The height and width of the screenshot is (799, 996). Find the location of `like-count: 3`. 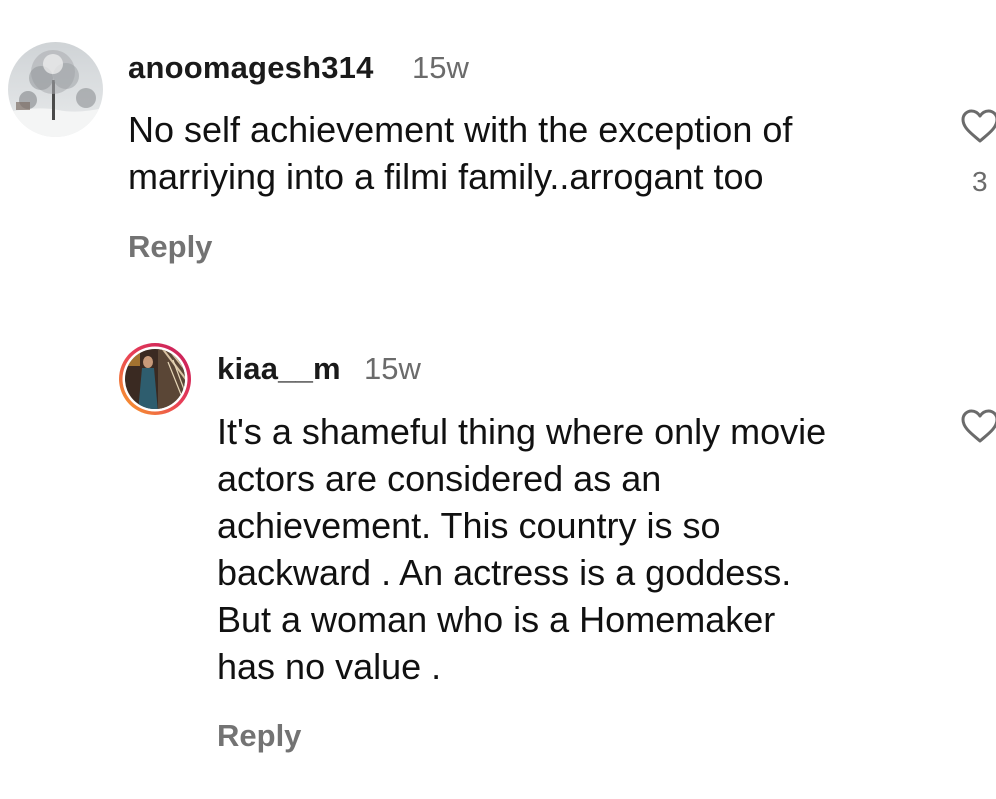

like-count: 3 is located at coordinates (980, 181).